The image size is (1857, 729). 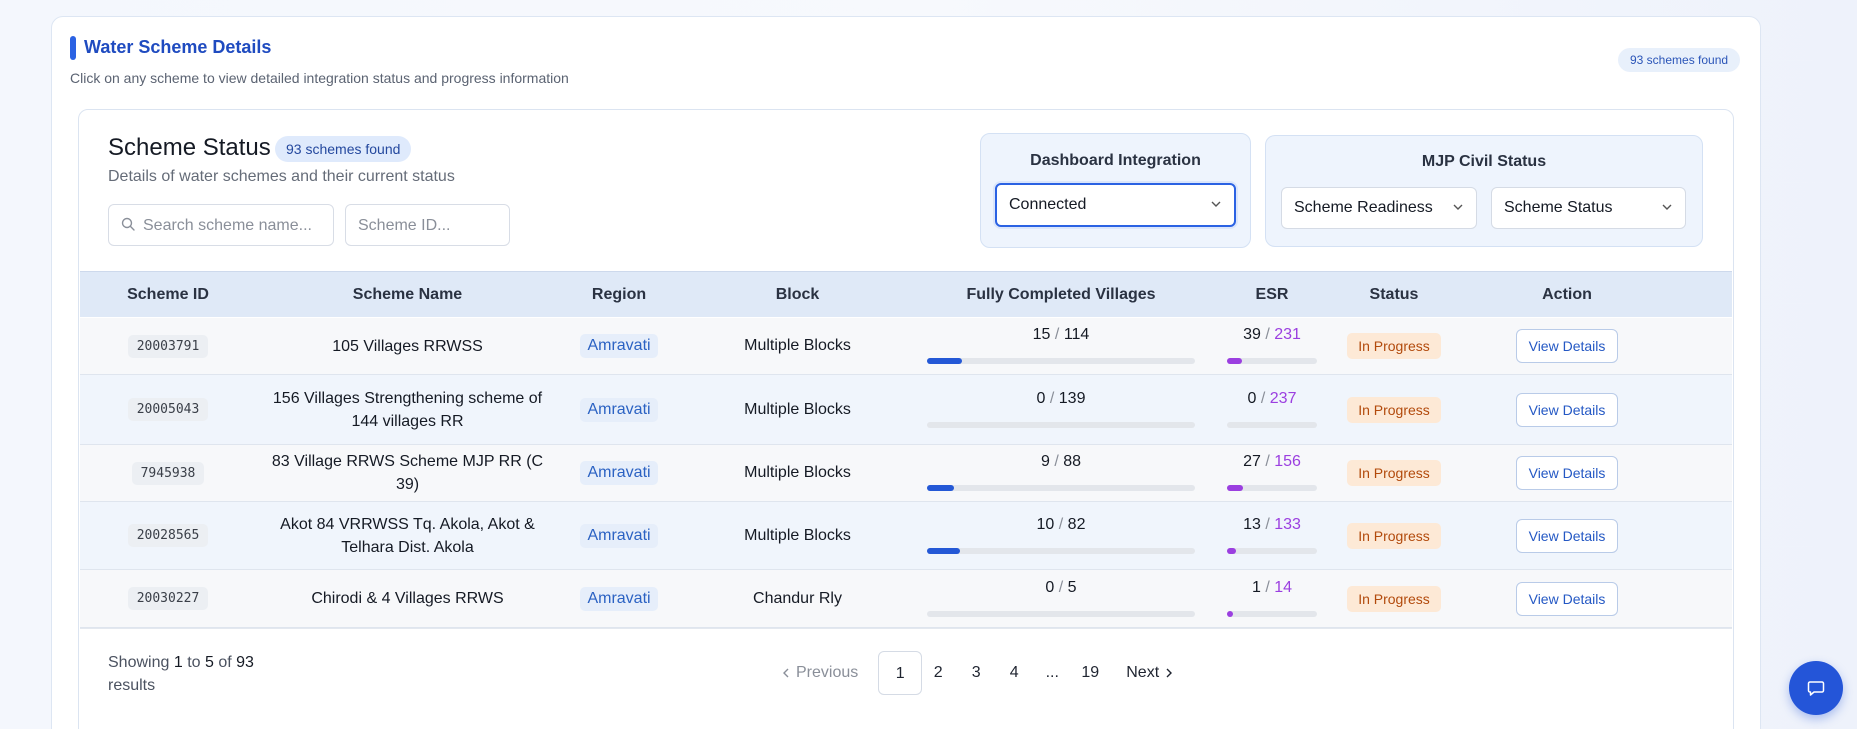 I want to click on footer-divider, so click(x=906, y=628).